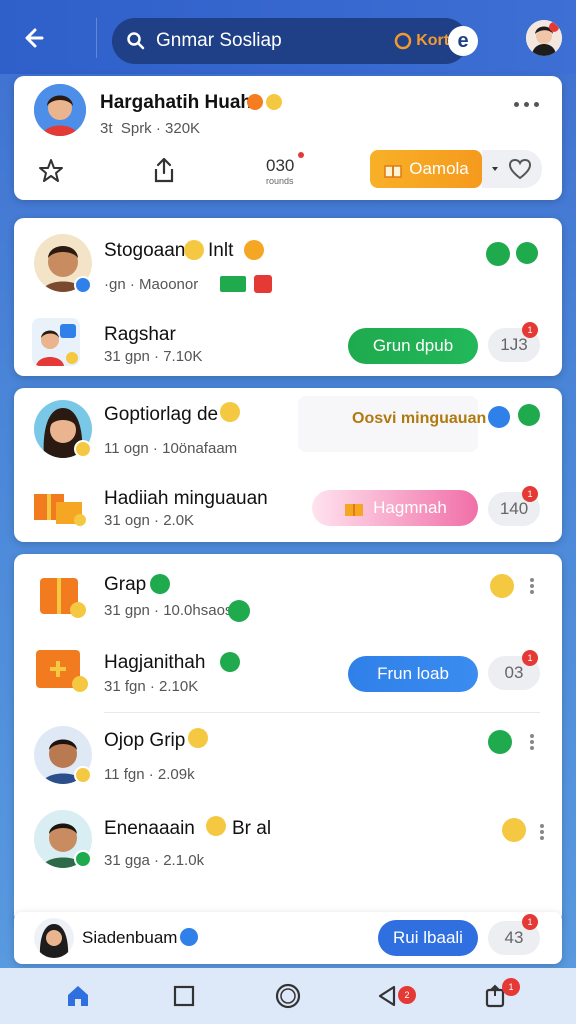  I want to click on promo-text: Oosvi minguauan, so click(419, 418).